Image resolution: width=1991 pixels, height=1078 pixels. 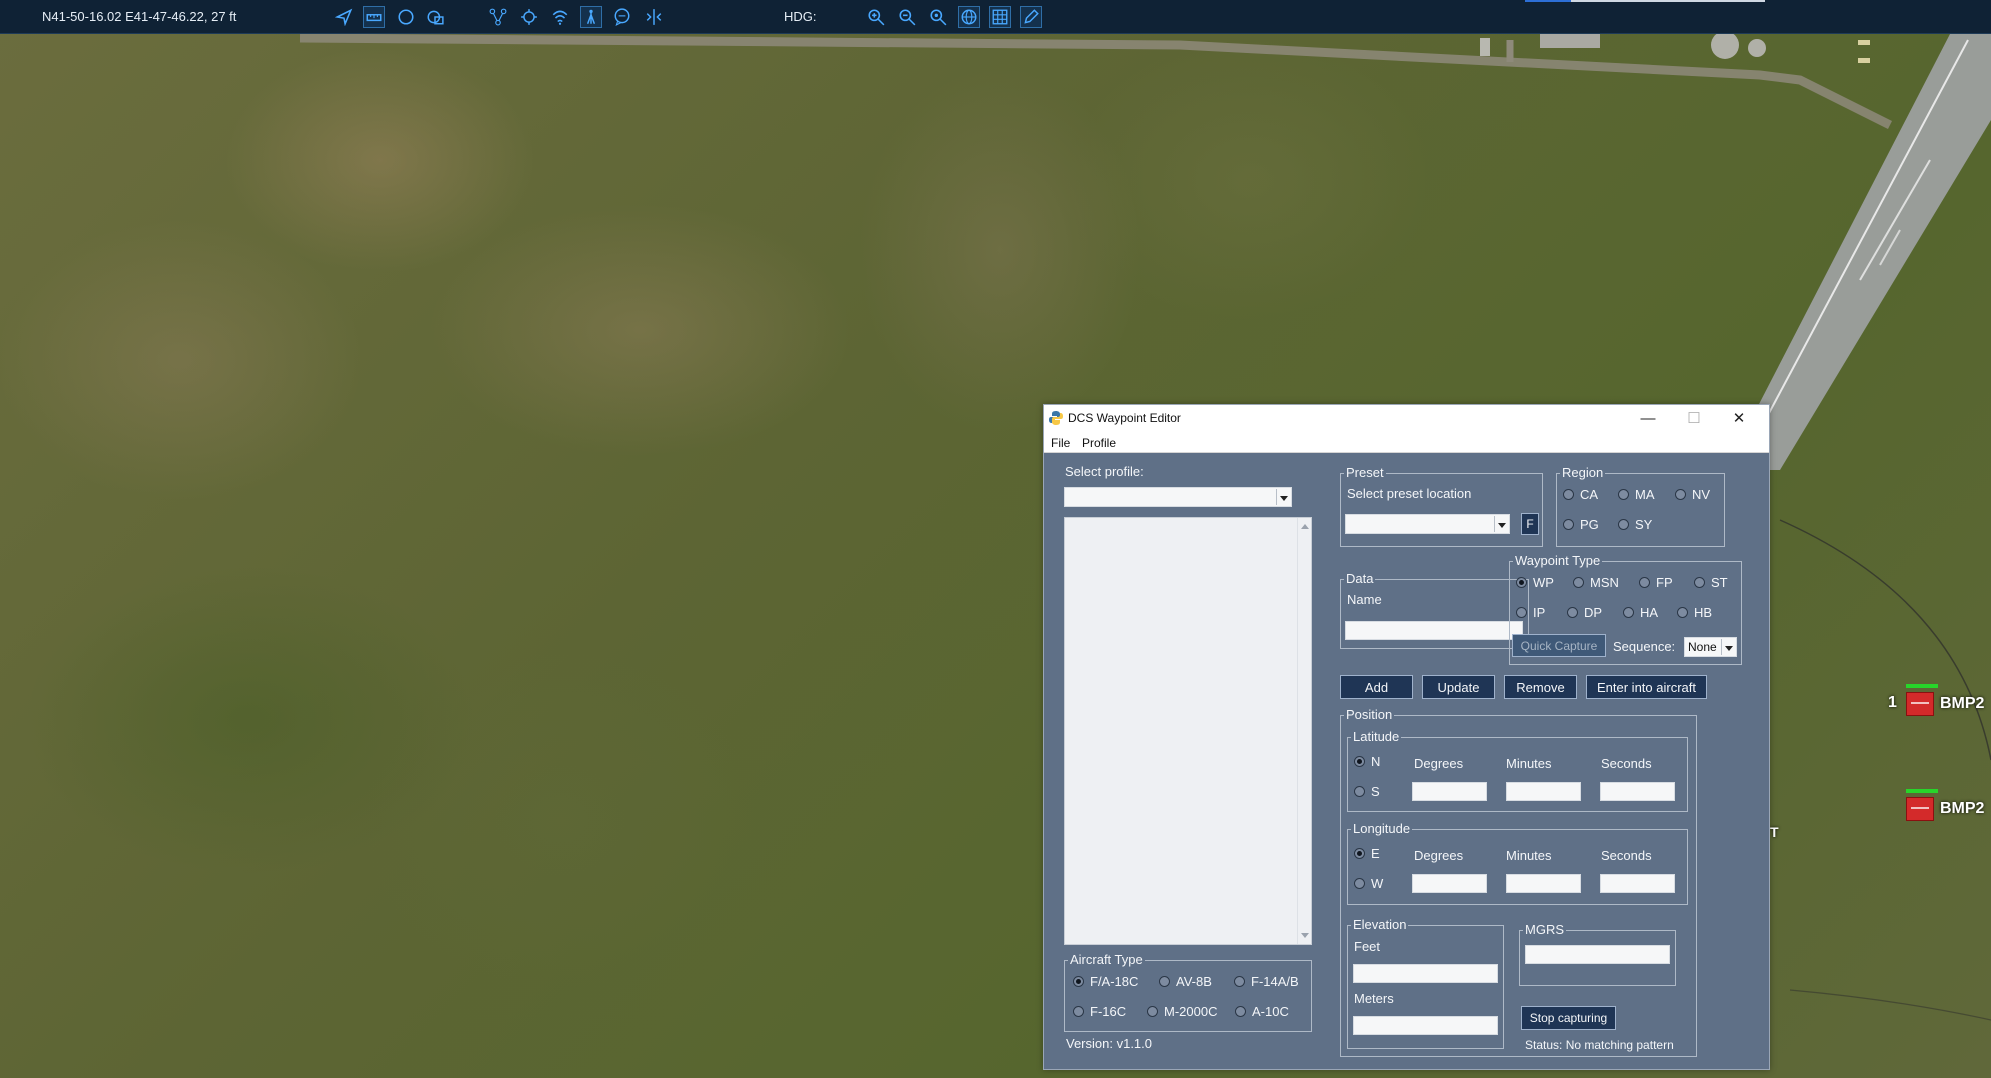 I want to click on radio-label: MA, so click(x=1645, y=494).